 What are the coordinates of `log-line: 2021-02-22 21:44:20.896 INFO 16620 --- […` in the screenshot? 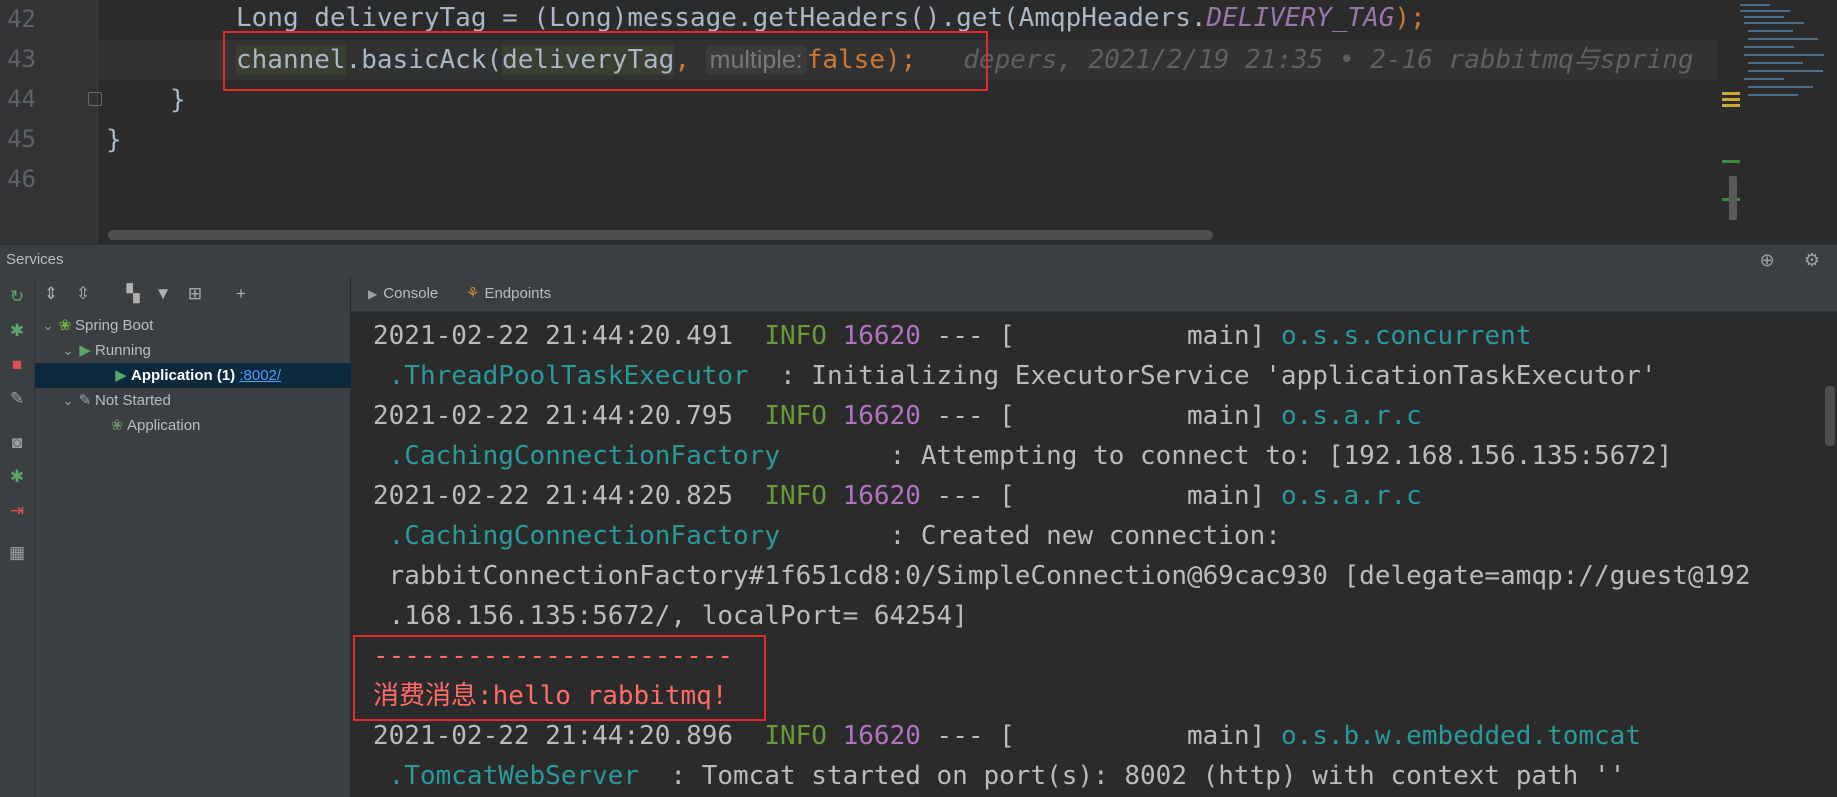 It's located at (1007, 736).